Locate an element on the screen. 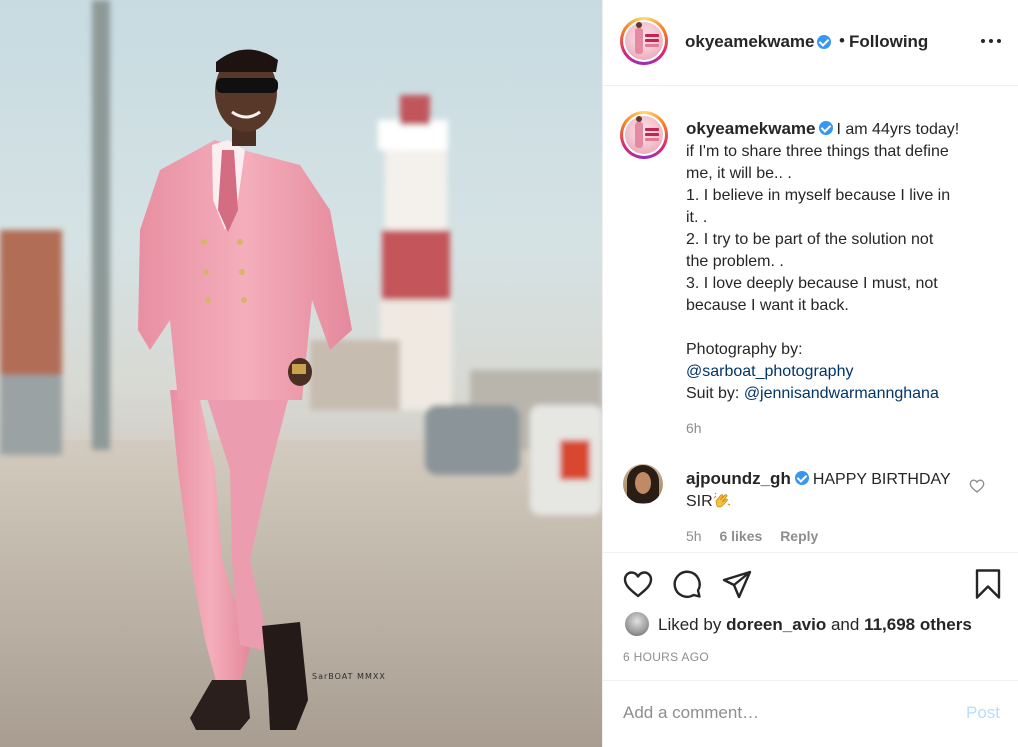 Image resolution: width=1018 pixels, height=747 pixels. caption-line: 2. I try to be part of the solution not is located at coordinates (810, 239).